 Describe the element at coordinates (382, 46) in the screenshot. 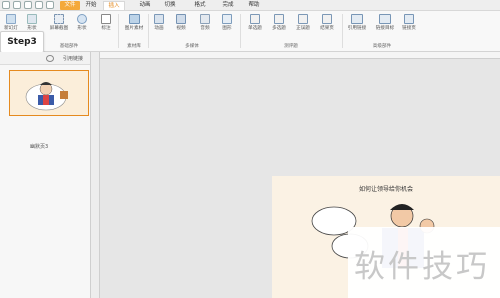

I see `group-advanced-label: 高级部件` at that location.